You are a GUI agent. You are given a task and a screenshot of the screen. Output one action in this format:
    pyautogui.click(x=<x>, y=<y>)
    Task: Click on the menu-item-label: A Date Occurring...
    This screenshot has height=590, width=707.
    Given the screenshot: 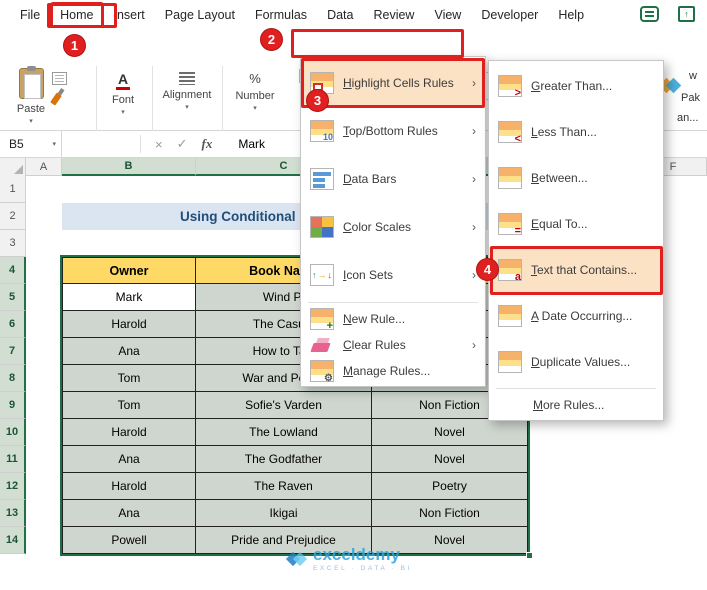 What is the action you would take?
    pyautogui.click(x=582, y=316)
    